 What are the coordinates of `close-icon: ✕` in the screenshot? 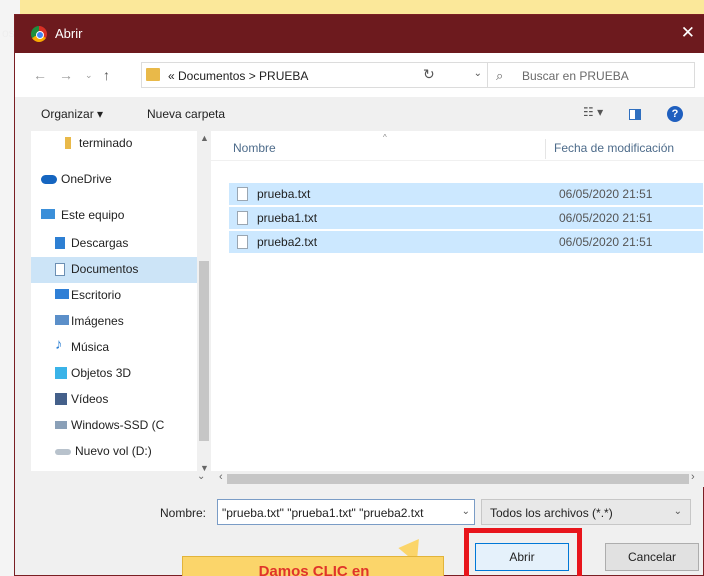 It's located at (688, 33).